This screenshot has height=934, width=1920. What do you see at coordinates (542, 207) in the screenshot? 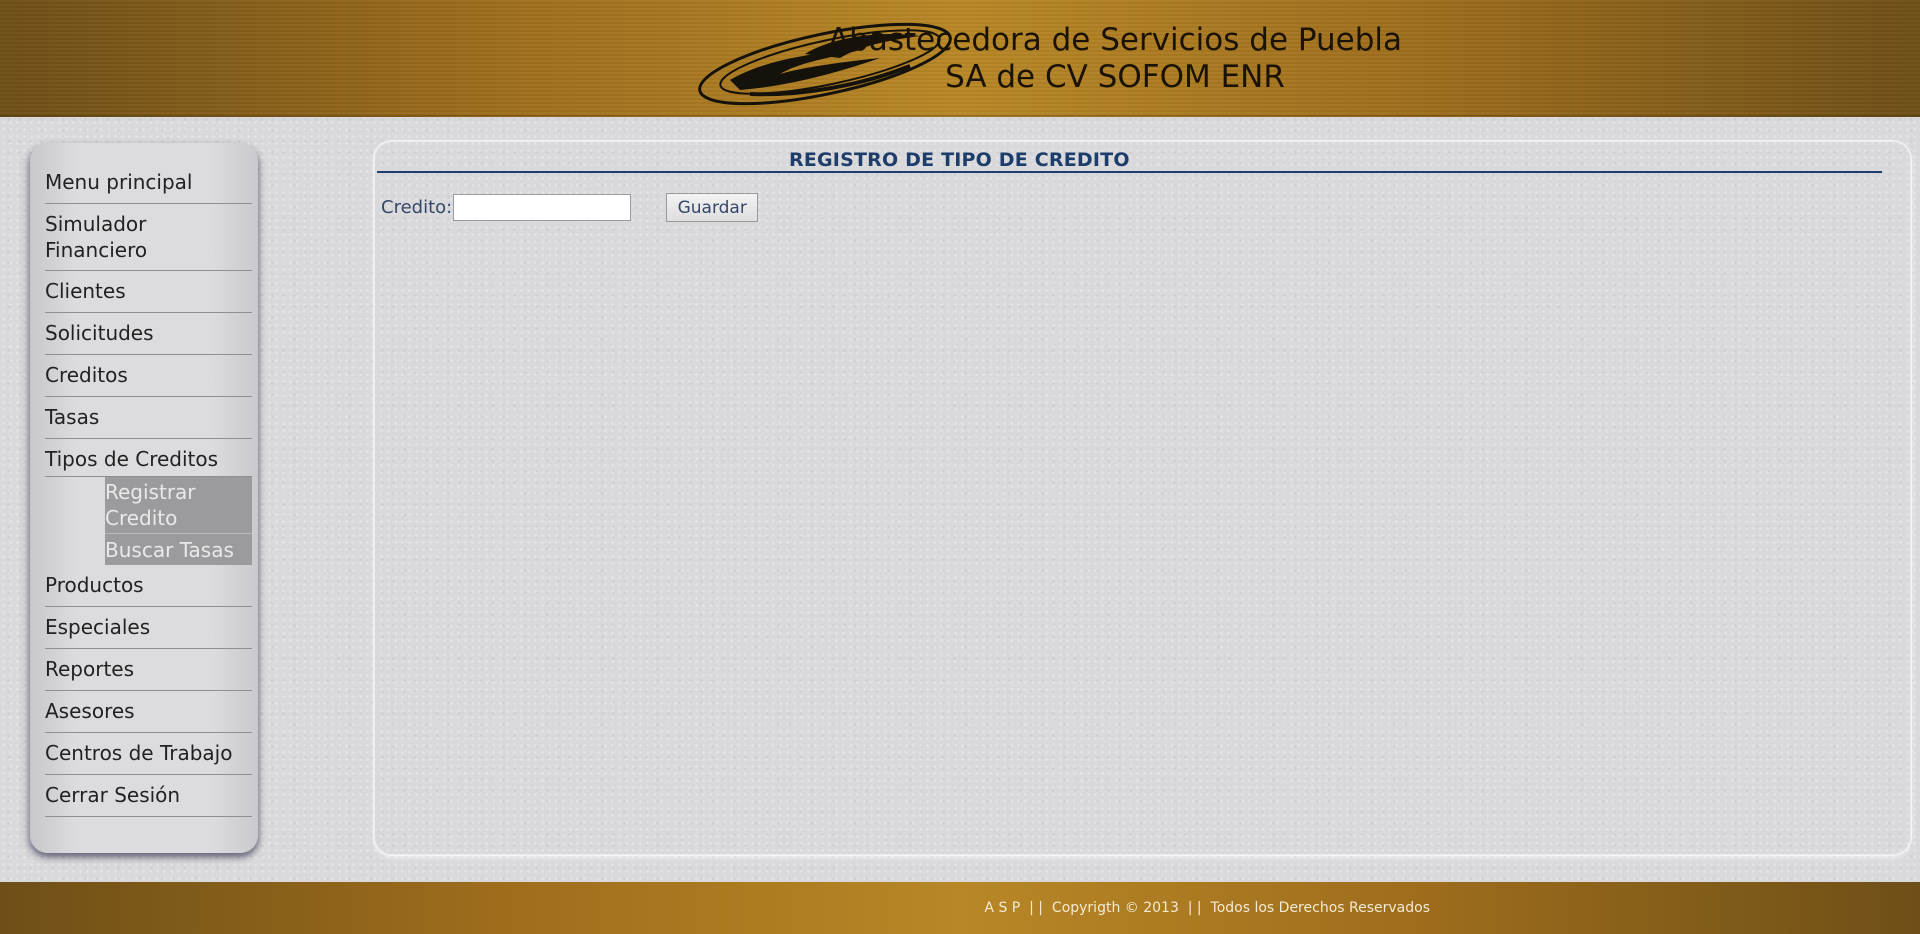
I see `credito-input` at bounding box center [542, 207].